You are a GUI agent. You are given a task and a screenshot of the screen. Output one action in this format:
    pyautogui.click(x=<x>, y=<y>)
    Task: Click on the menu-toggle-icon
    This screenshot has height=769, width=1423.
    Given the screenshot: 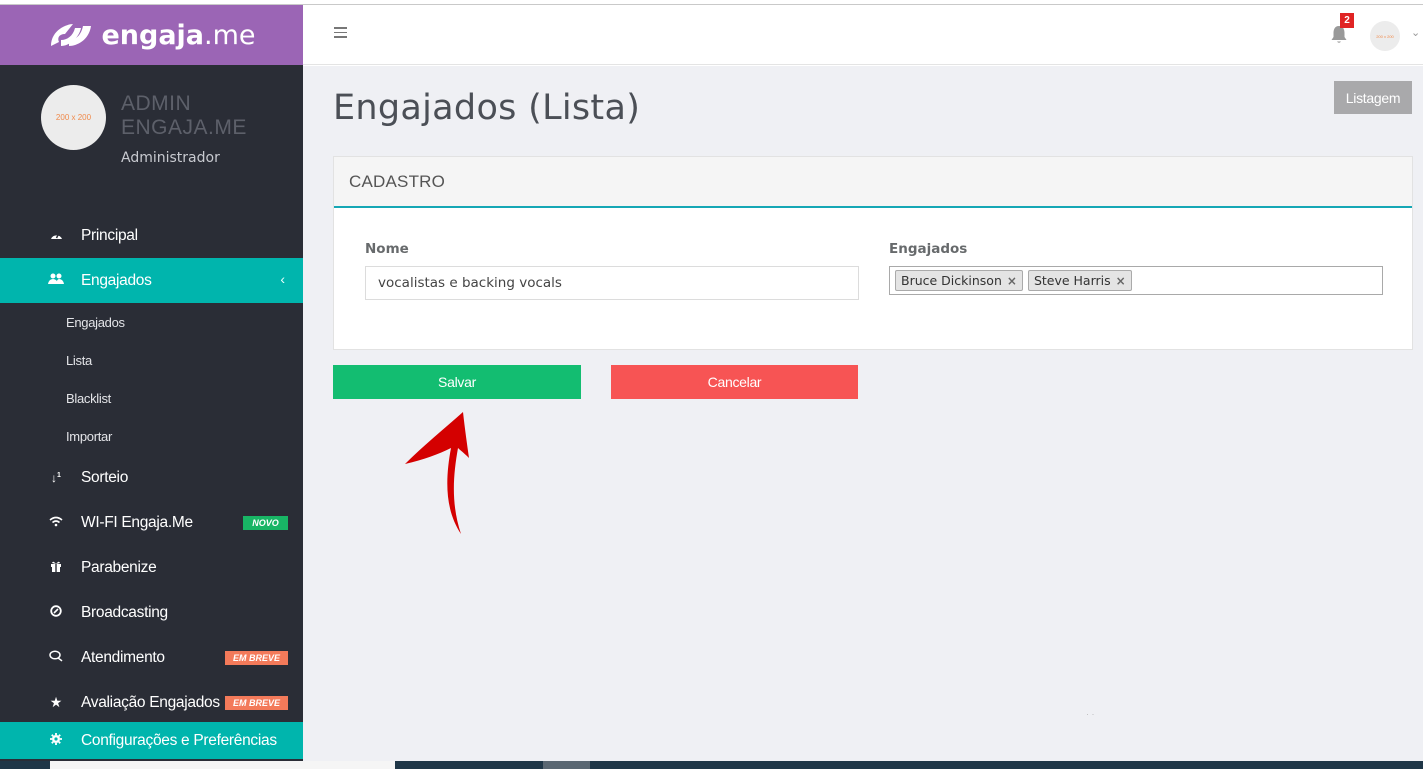 What is the action you would take?
    pyautogui.click(x=340, y=32)
    